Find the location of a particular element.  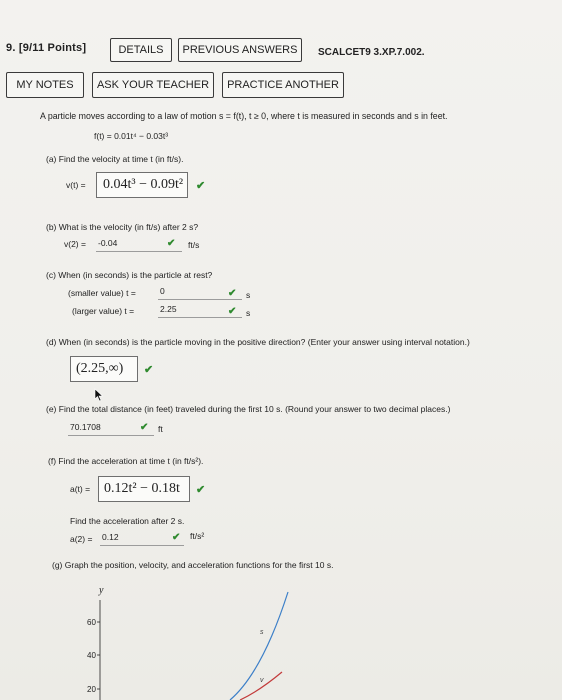

question-number: 9. [9/11 Points] is located at coordinates (46, 48).